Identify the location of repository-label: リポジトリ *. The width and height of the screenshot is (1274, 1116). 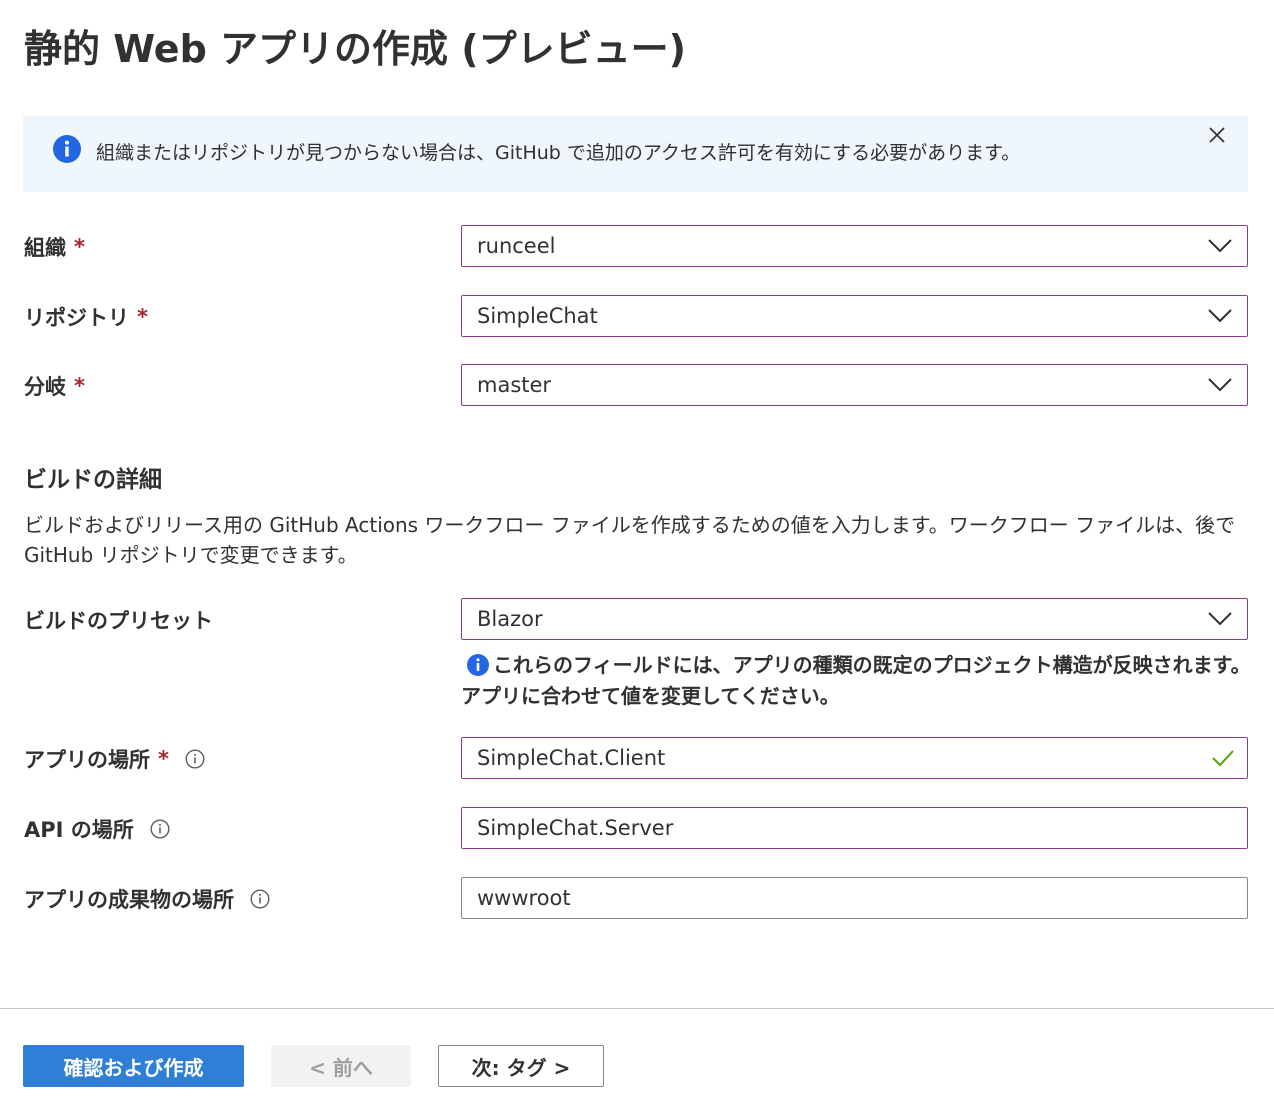
(86, 317).